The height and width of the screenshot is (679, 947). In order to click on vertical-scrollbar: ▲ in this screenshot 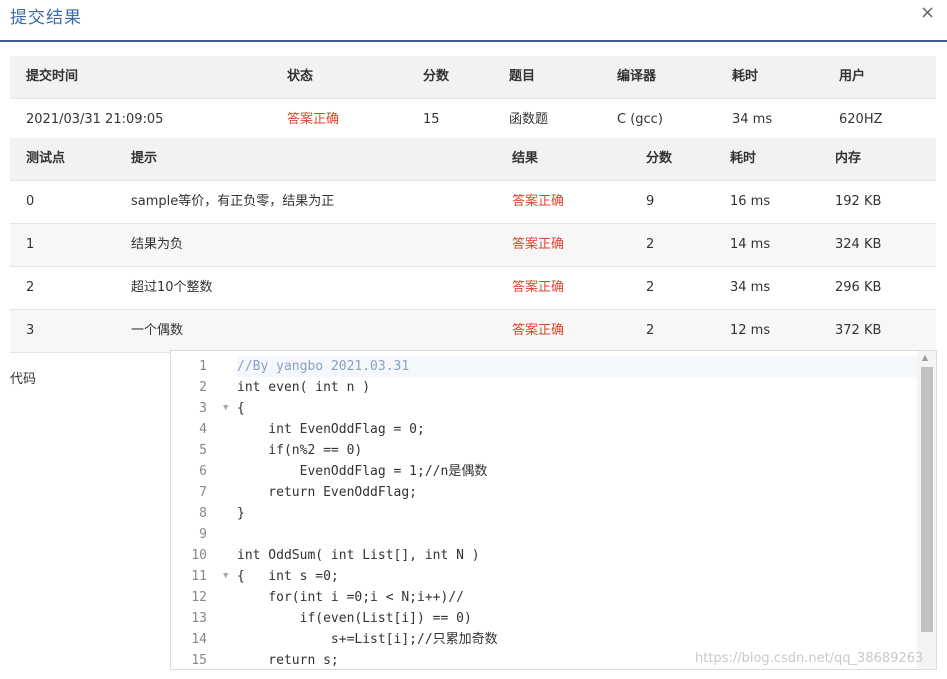, I will do `click(926, 510)`.